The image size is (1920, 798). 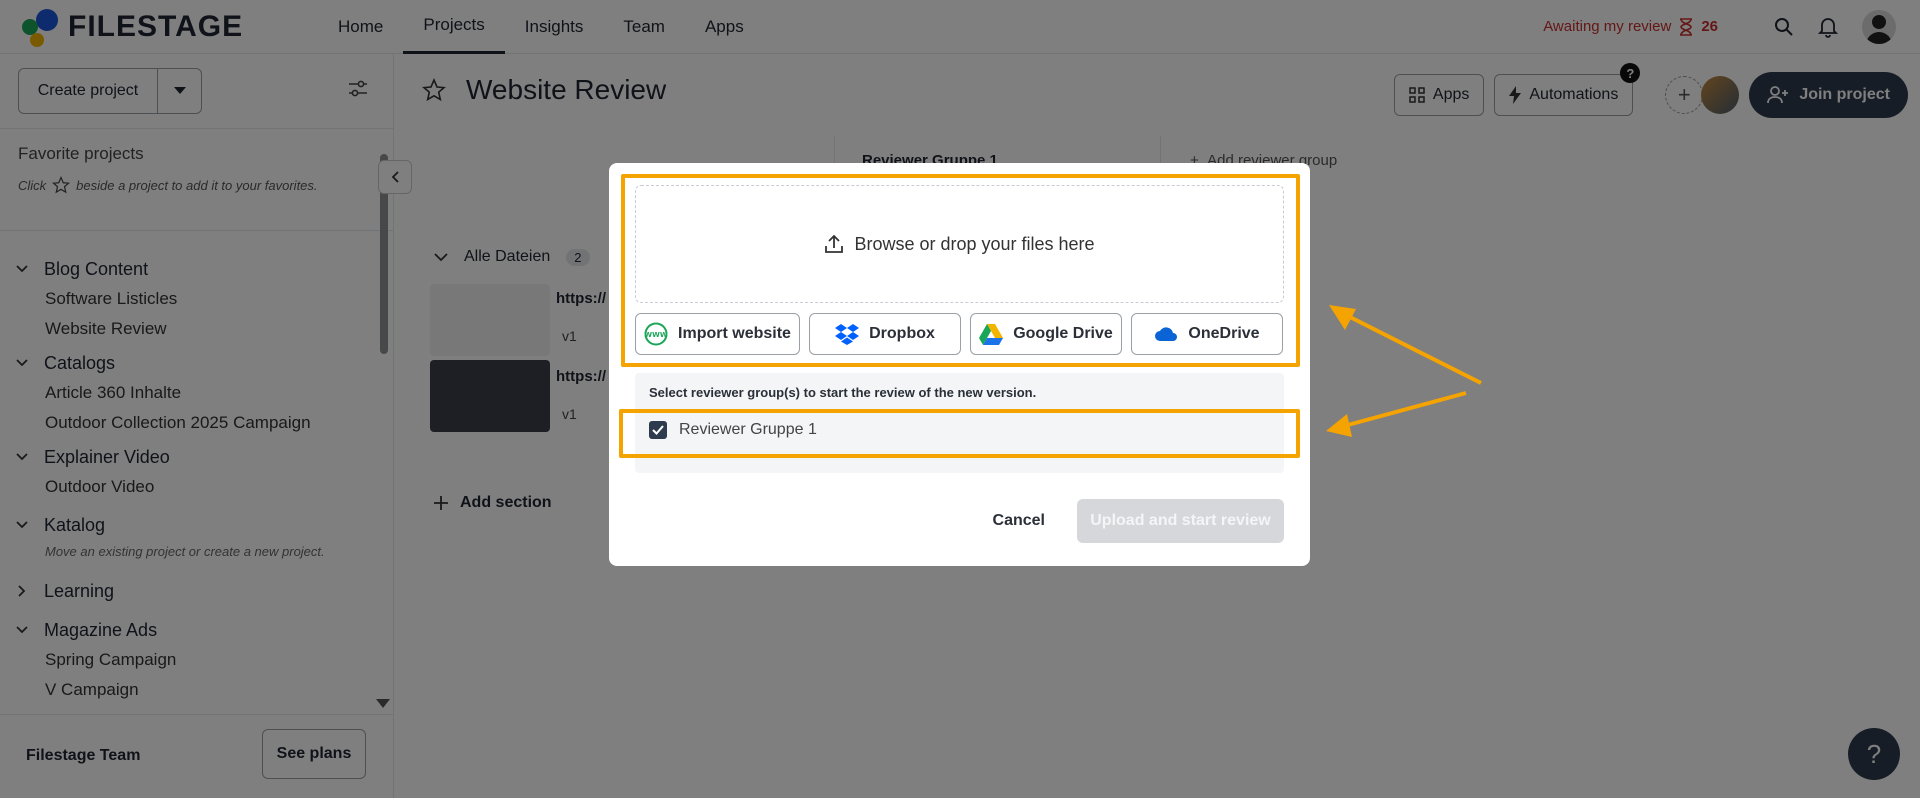 I want to click on highlight-reviewer-group, so click(x=959, y=433).